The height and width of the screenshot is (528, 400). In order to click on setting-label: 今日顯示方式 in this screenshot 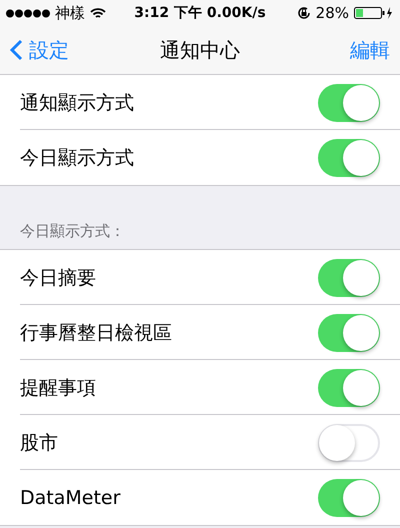, I will do `click(77, 158)`.